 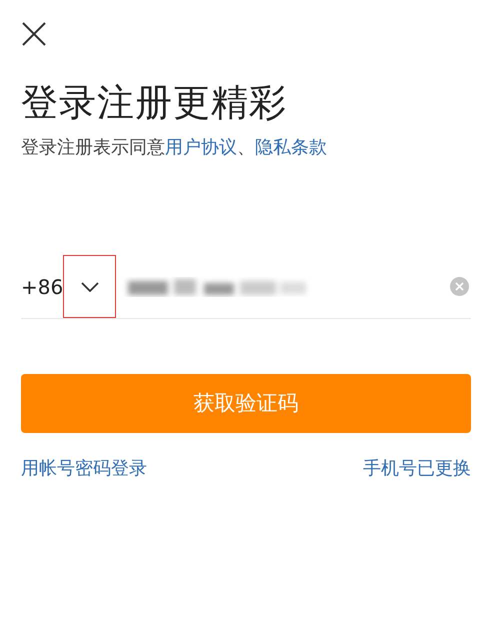 What do you see at coordinates (201, 147) in the screenshot?
I see `user-agreement-link: 用户协议` at bounding box center [201, 147].